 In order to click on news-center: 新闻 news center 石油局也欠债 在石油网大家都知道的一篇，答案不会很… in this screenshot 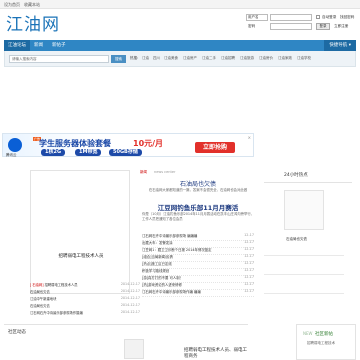, I will do `click(198, 235)`.